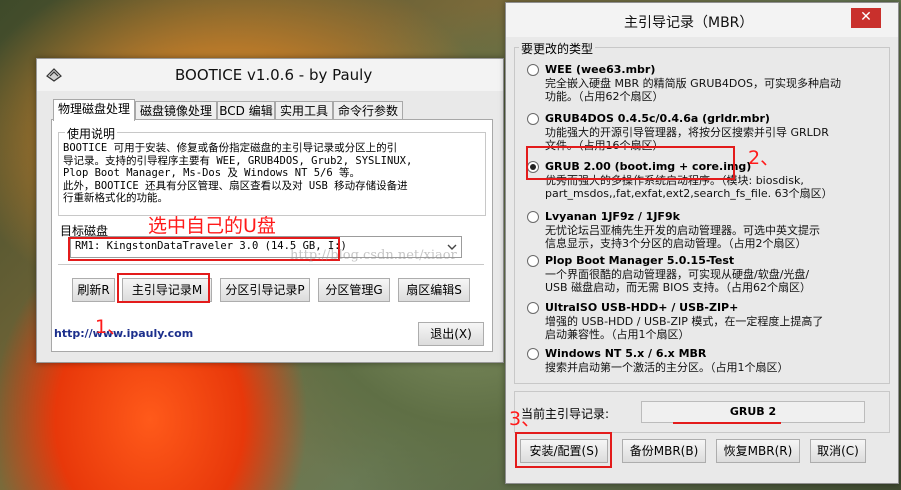  What do you see at coordinates (640, 260) in the screenshot?
I see `option-label: Plop Boot Manager 5.0.15-Test` at bounding box center [640, 260].